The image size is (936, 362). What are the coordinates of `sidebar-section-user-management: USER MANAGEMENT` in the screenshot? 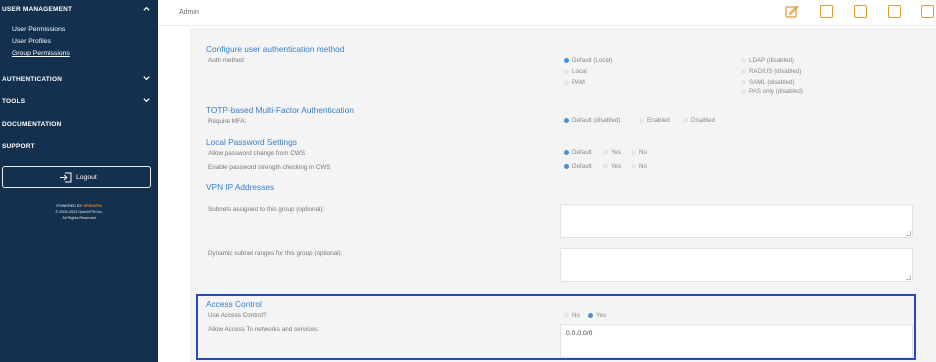 It's located at (79, 10).